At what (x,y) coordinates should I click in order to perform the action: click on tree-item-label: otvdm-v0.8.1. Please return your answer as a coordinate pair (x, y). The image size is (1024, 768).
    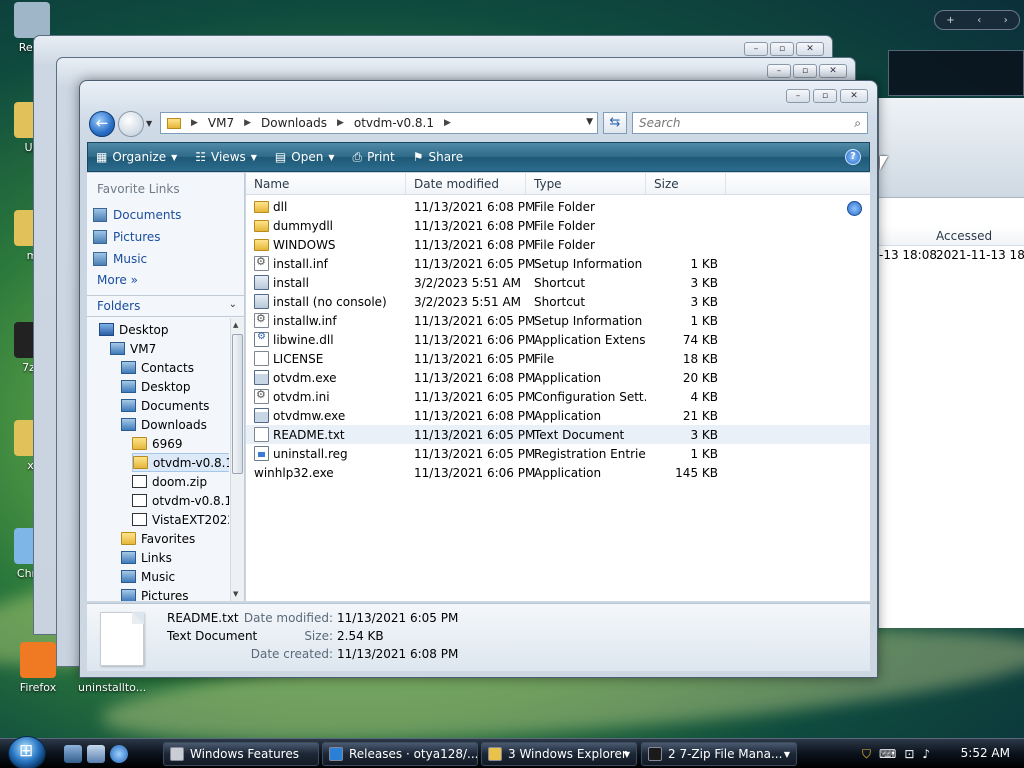
    Looking at the image, I should click on (191, 462).